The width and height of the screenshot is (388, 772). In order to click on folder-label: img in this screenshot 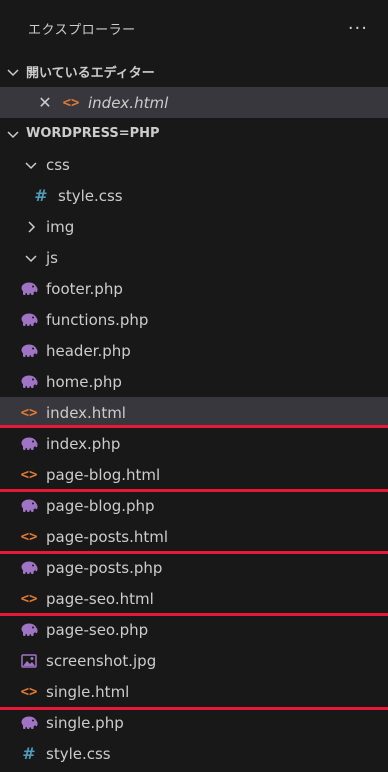, I will do `click(60, 226)`.